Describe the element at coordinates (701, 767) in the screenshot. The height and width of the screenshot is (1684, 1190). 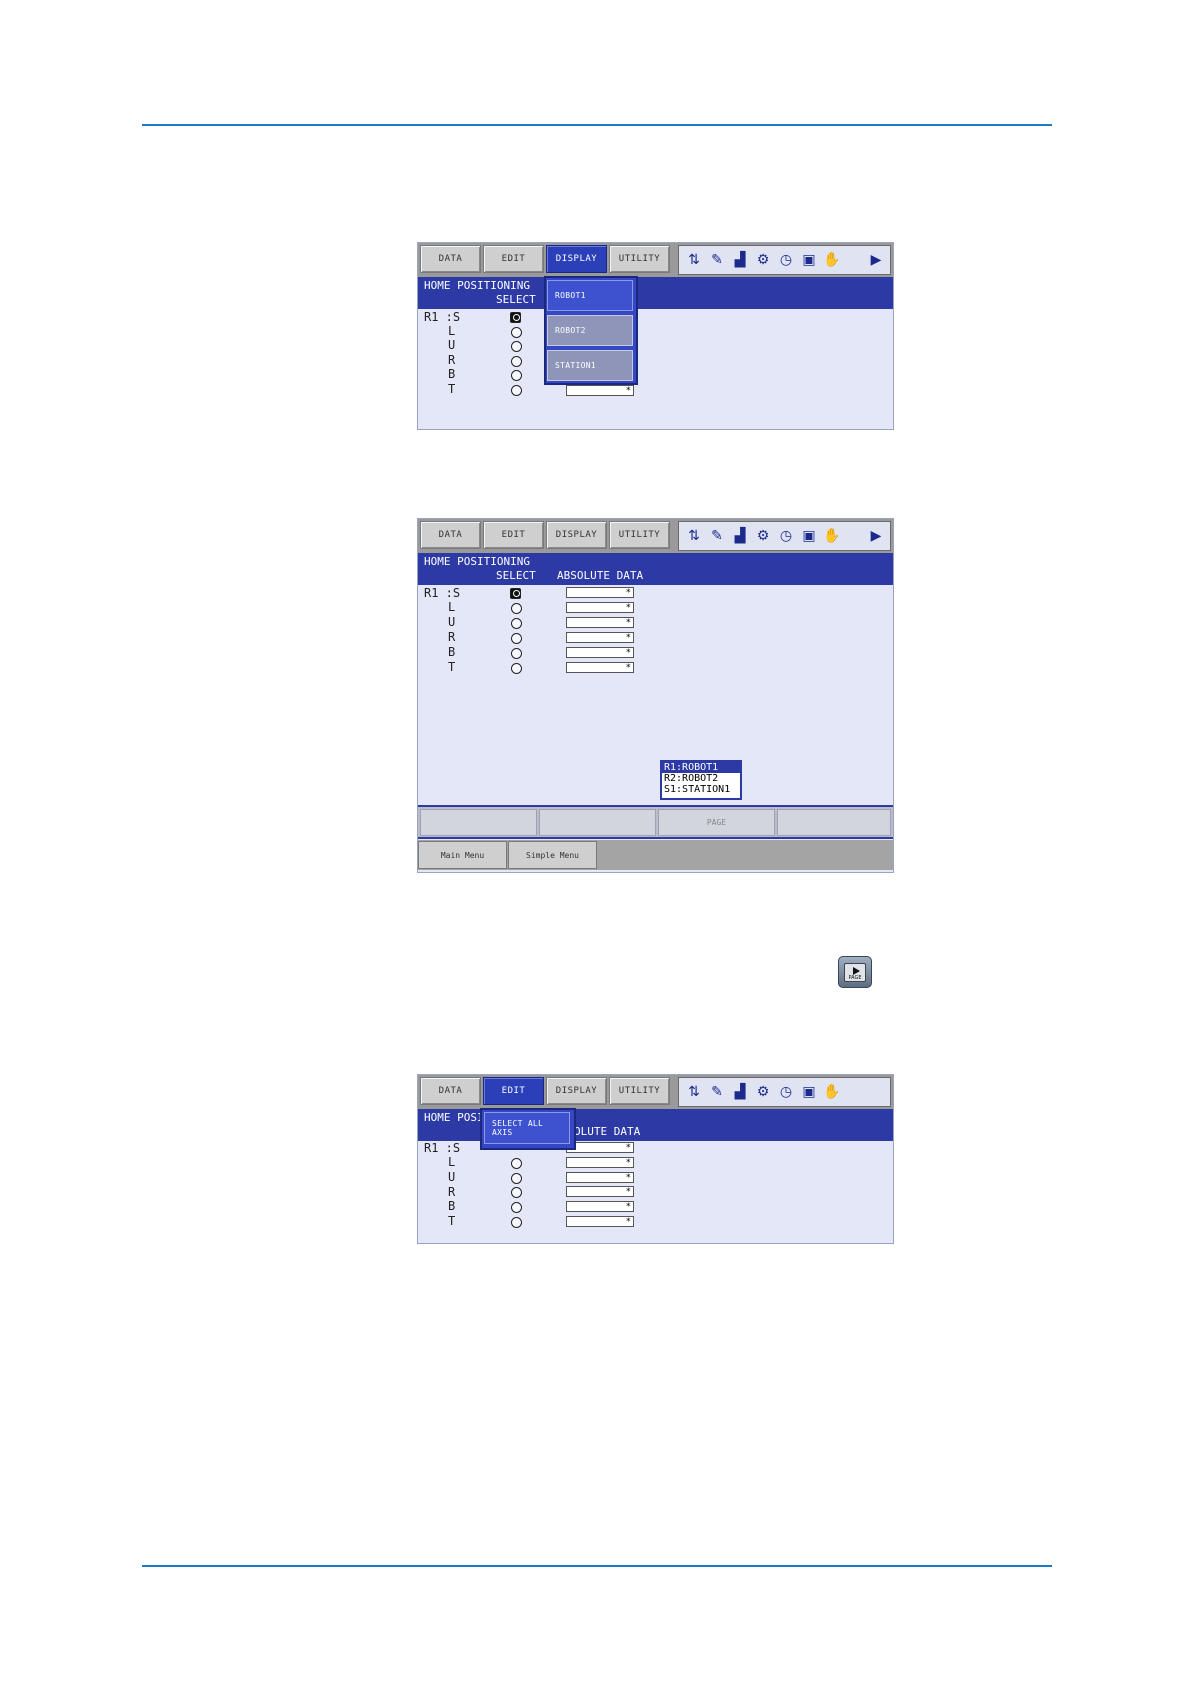
I see `group-item-robot1: R1:ROBOT1` at that location.